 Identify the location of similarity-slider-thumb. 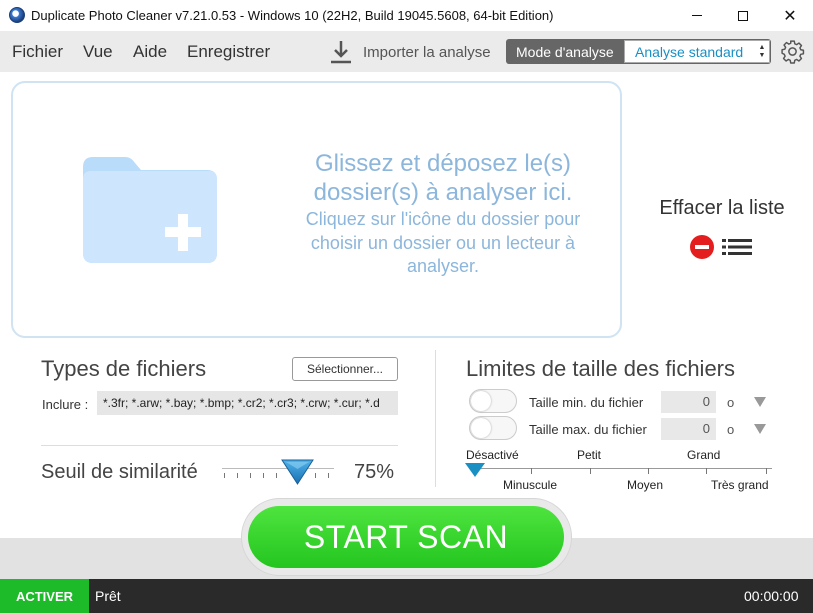
(297, 472).